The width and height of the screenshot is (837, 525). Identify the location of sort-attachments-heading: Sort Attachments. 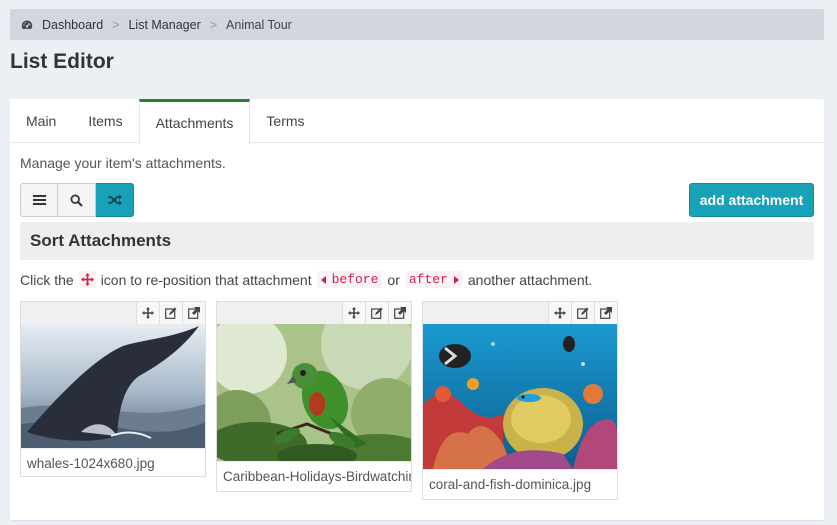
(417, 241).